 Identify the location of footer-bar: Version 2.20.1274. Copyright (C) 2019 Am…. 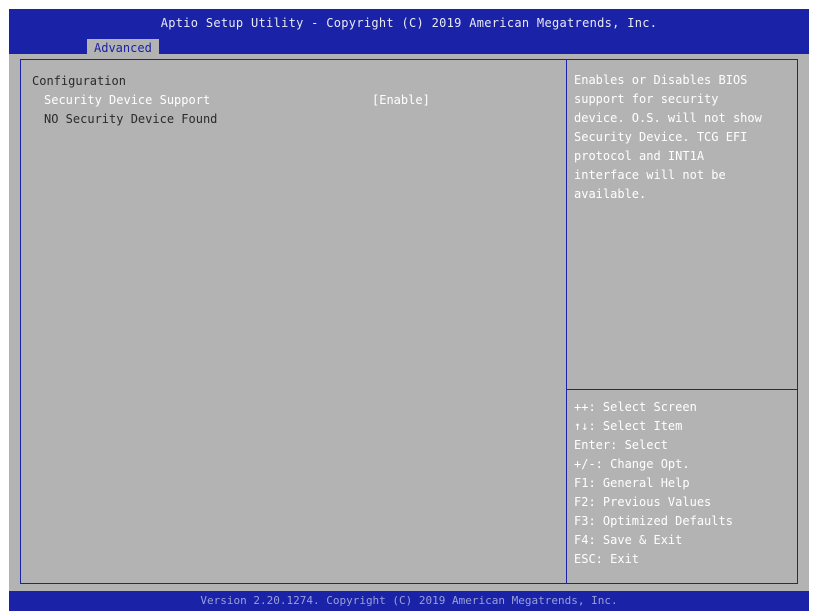
(409, 601).